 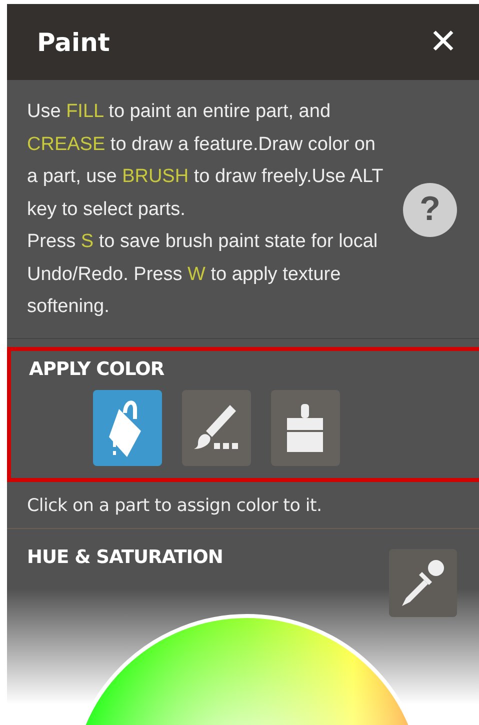 I want to click on help-button: ?, so click(x=430, y=209).